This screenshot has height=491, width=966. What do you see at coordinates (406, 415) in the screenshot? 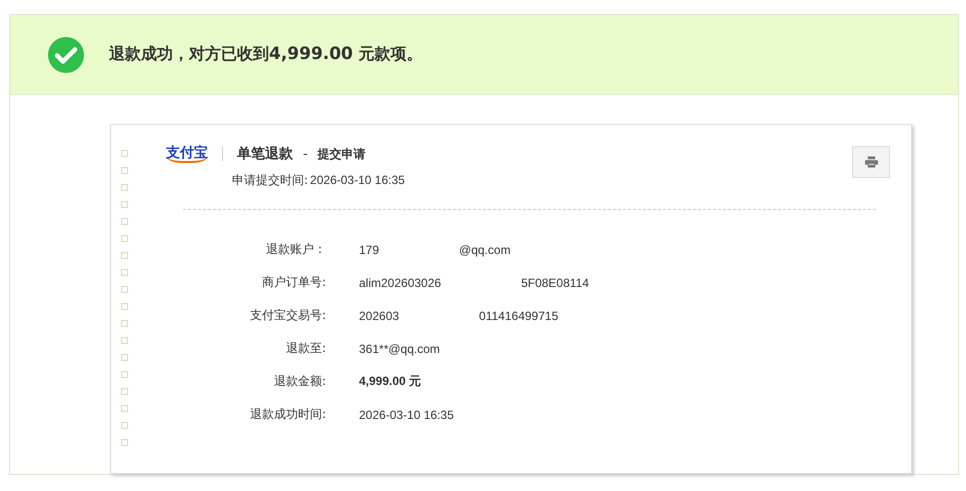
I see `field-value: 2026-03-10 16:35` at bounding box center [406, 415].